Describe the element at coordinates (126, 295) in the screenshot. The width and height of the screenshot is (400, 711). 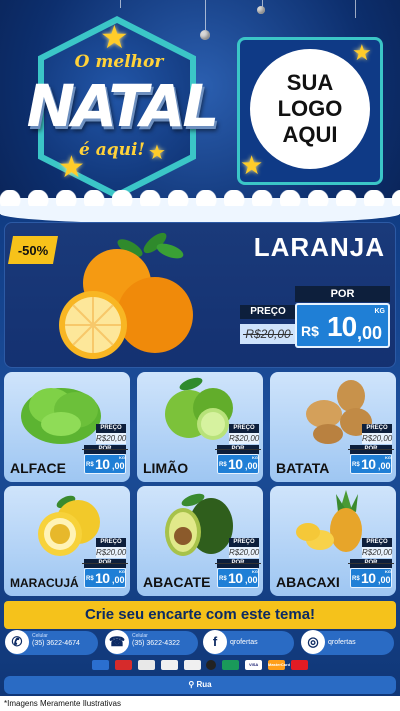
I see `orange-image` at that location.